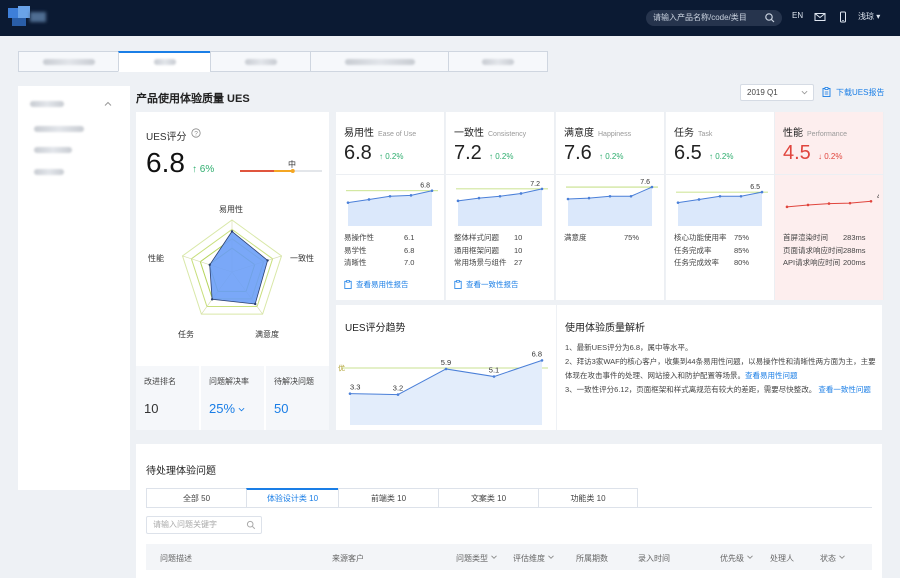 This screenshot has width=900, height=578. What do you see at coordinates (854, 250) in the screenshot?
I see `detail-value: 288ms` at bounding box center [854, 250].